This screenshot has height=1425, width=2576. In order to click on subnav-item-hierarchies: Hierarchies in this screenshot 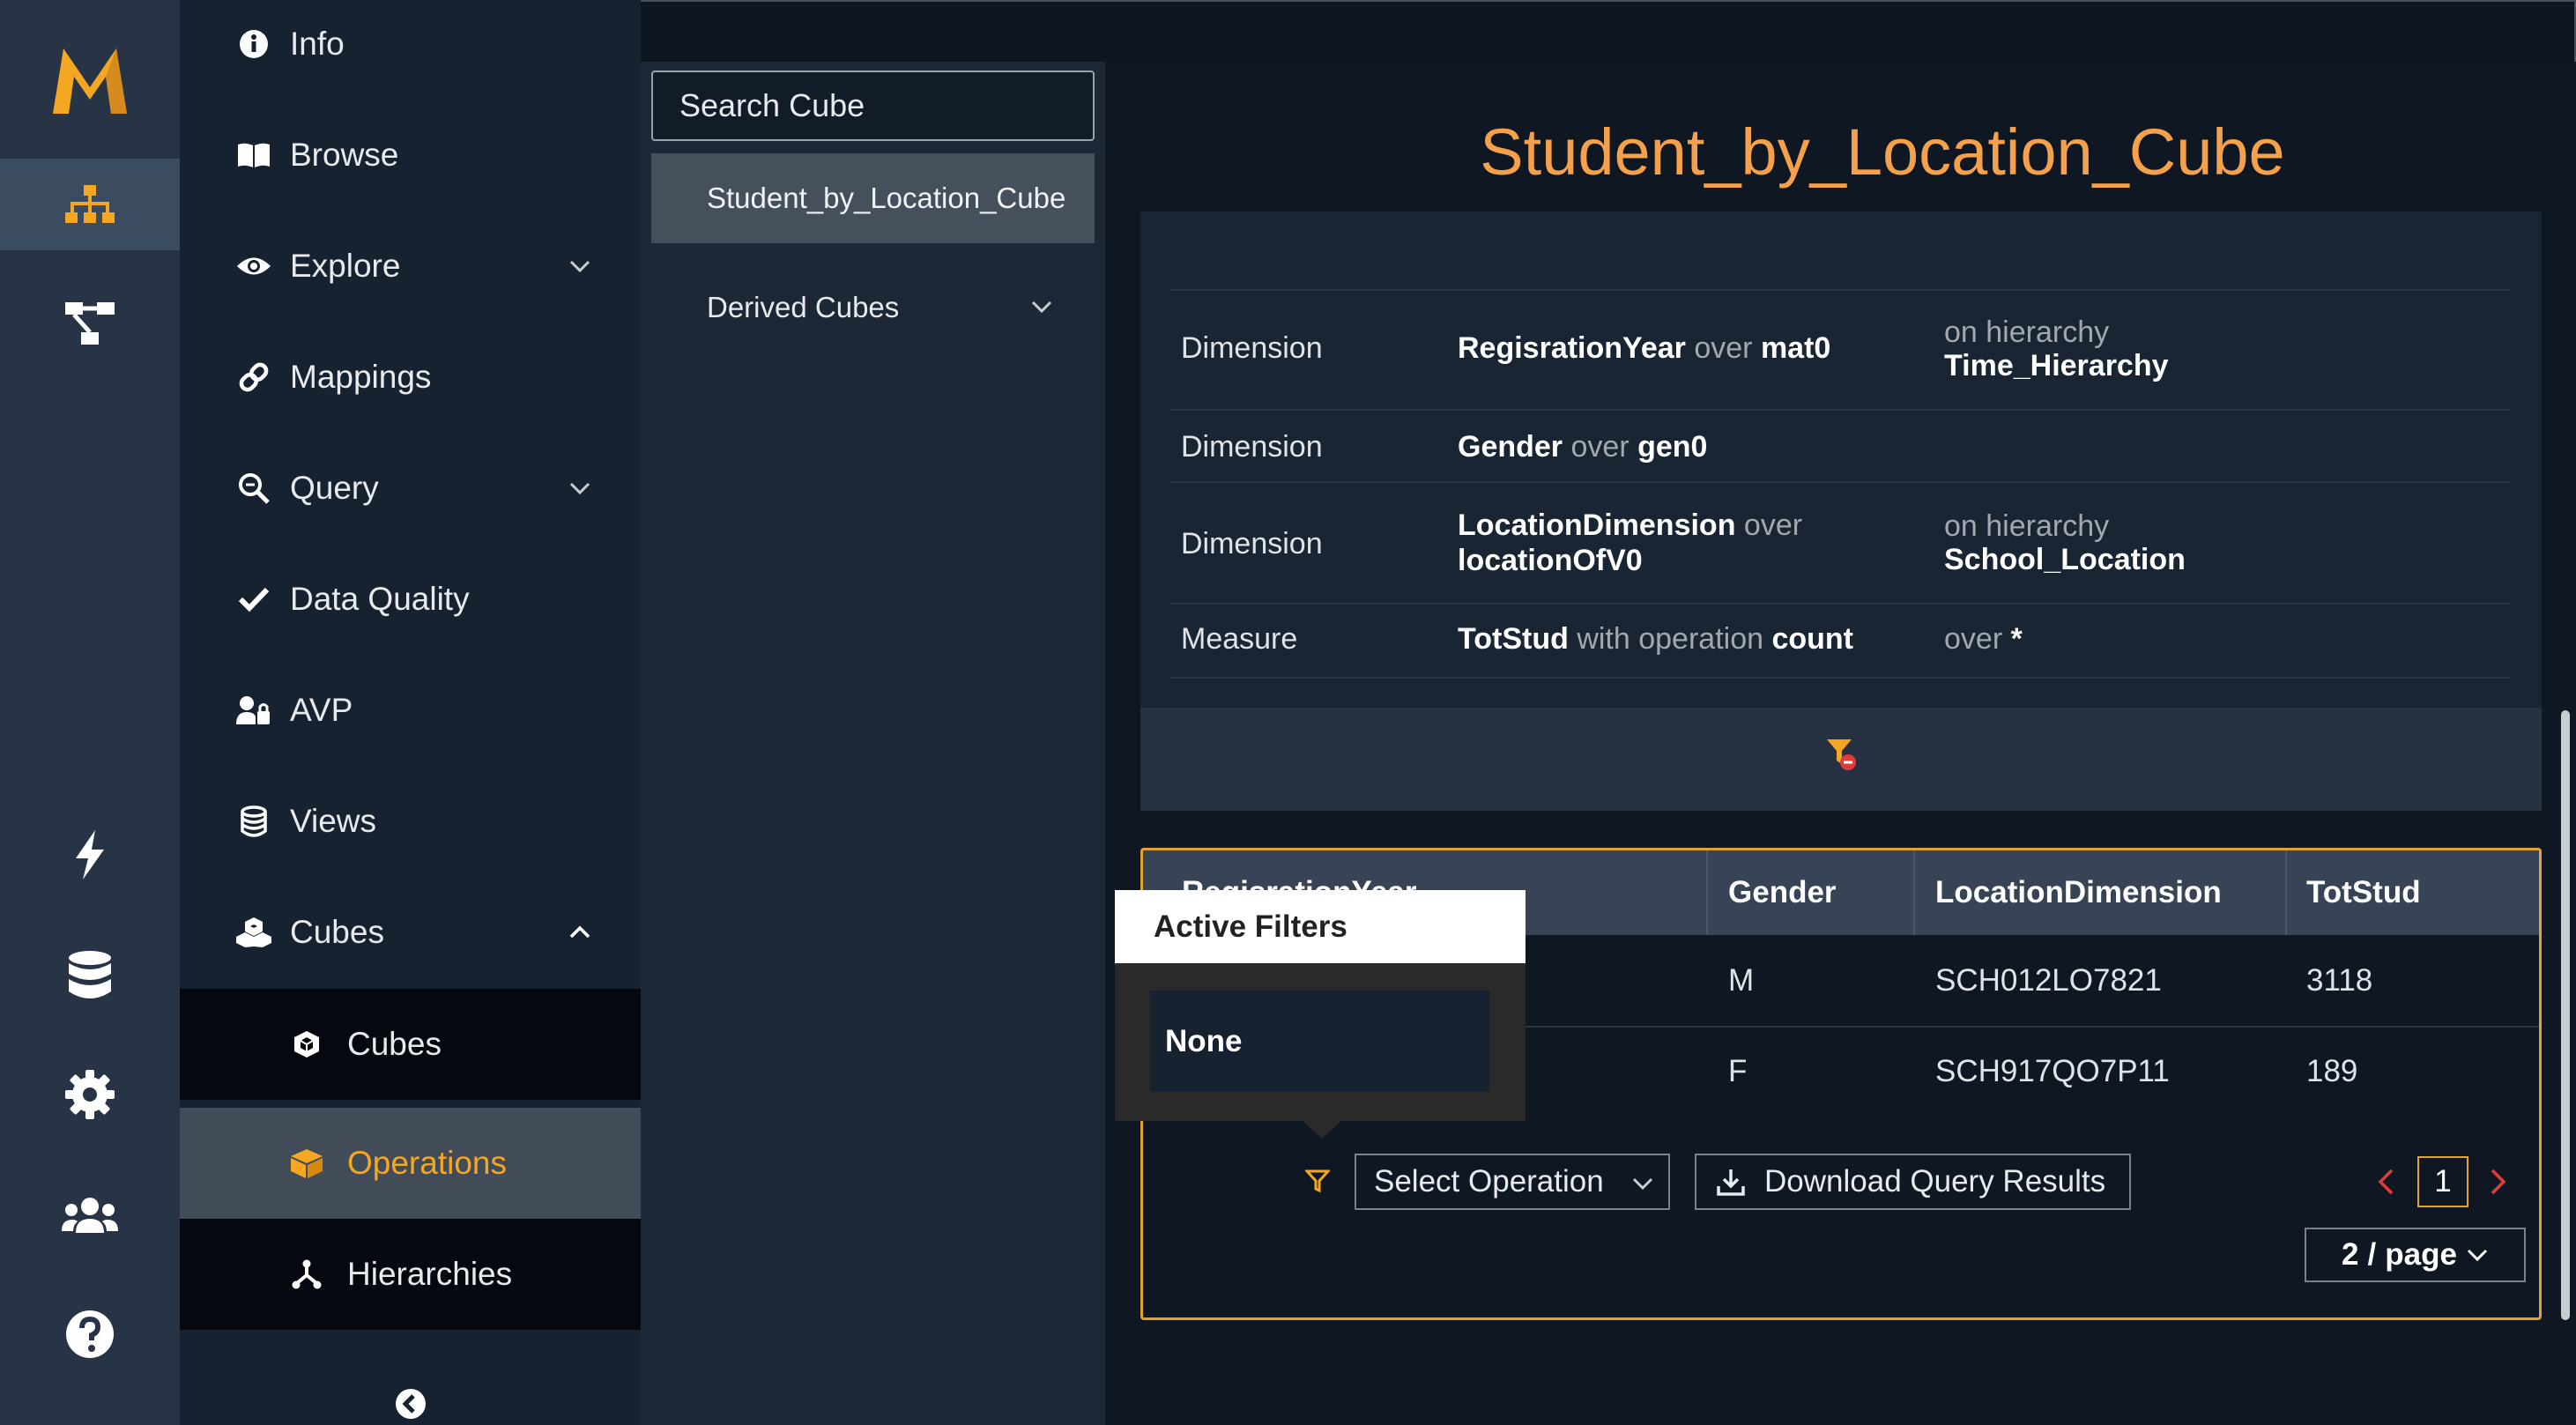, I will do `click(410, 1275)`.